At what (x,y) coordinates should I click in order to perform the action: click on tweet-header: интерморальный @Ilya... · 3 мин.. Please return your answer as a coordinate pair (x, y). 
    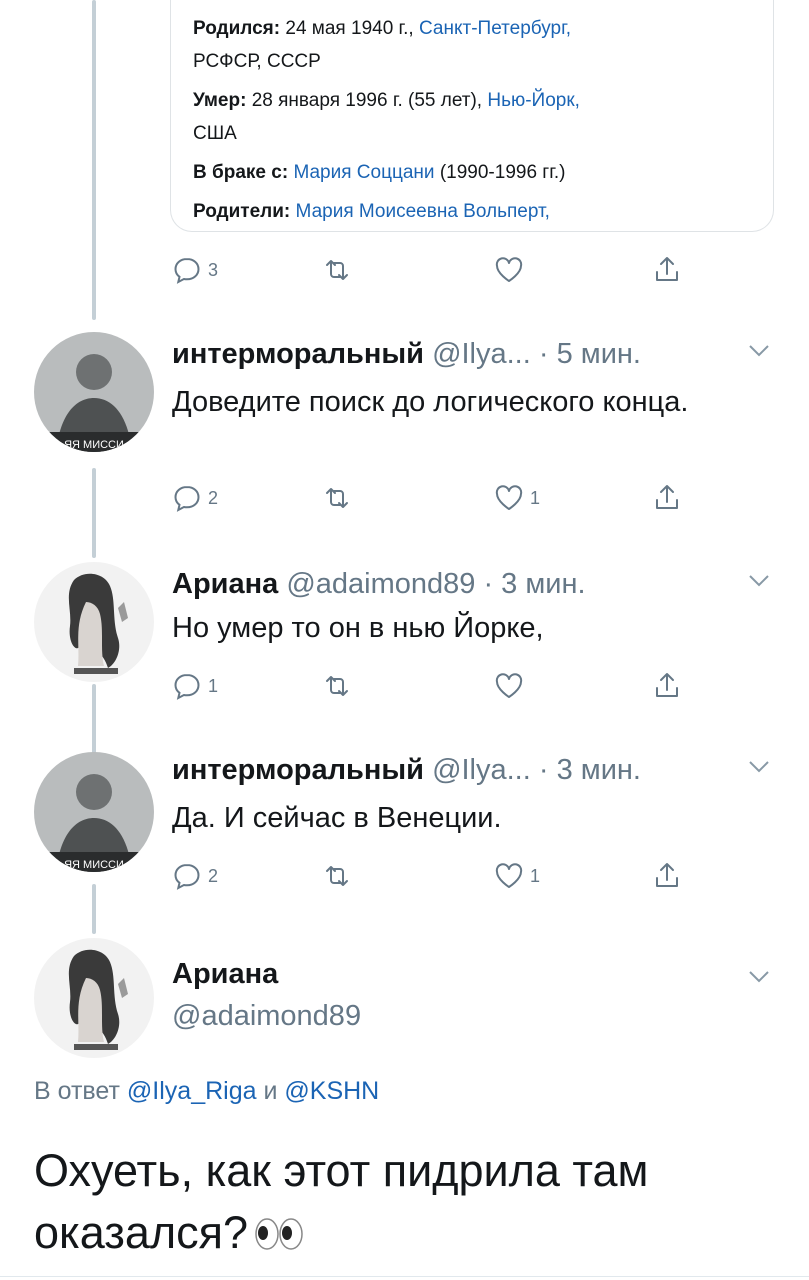
    Looking at the image, I should click on (406, 770).